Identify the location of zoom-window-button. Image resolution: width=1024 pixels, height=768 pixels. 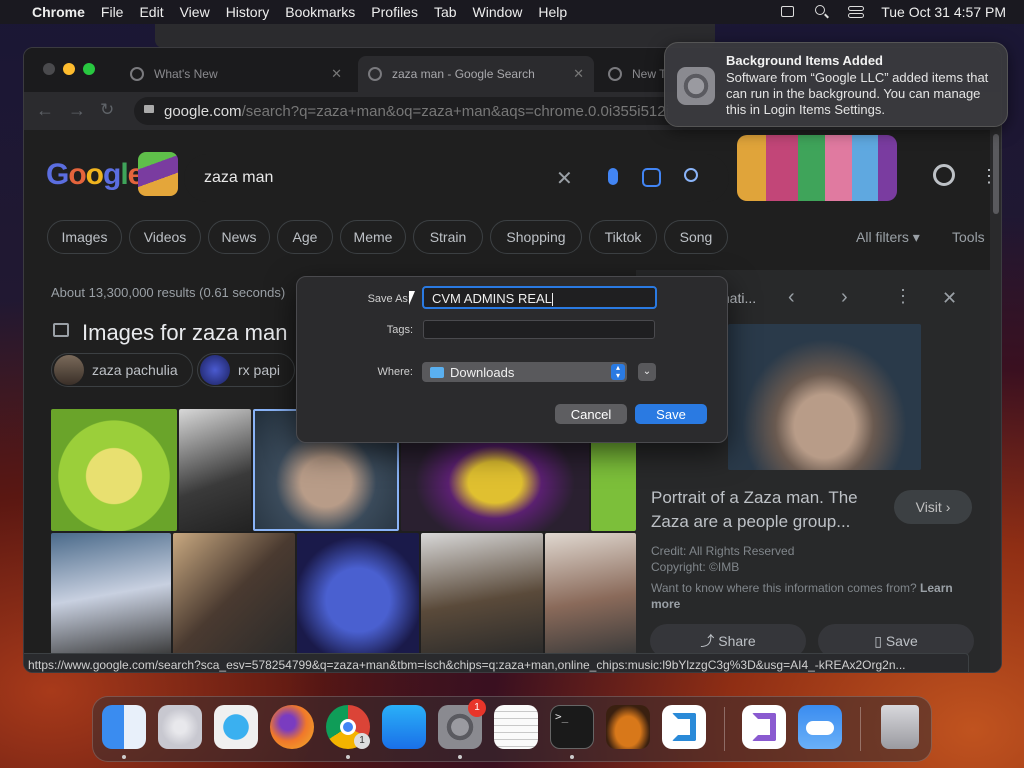
(89, 69).